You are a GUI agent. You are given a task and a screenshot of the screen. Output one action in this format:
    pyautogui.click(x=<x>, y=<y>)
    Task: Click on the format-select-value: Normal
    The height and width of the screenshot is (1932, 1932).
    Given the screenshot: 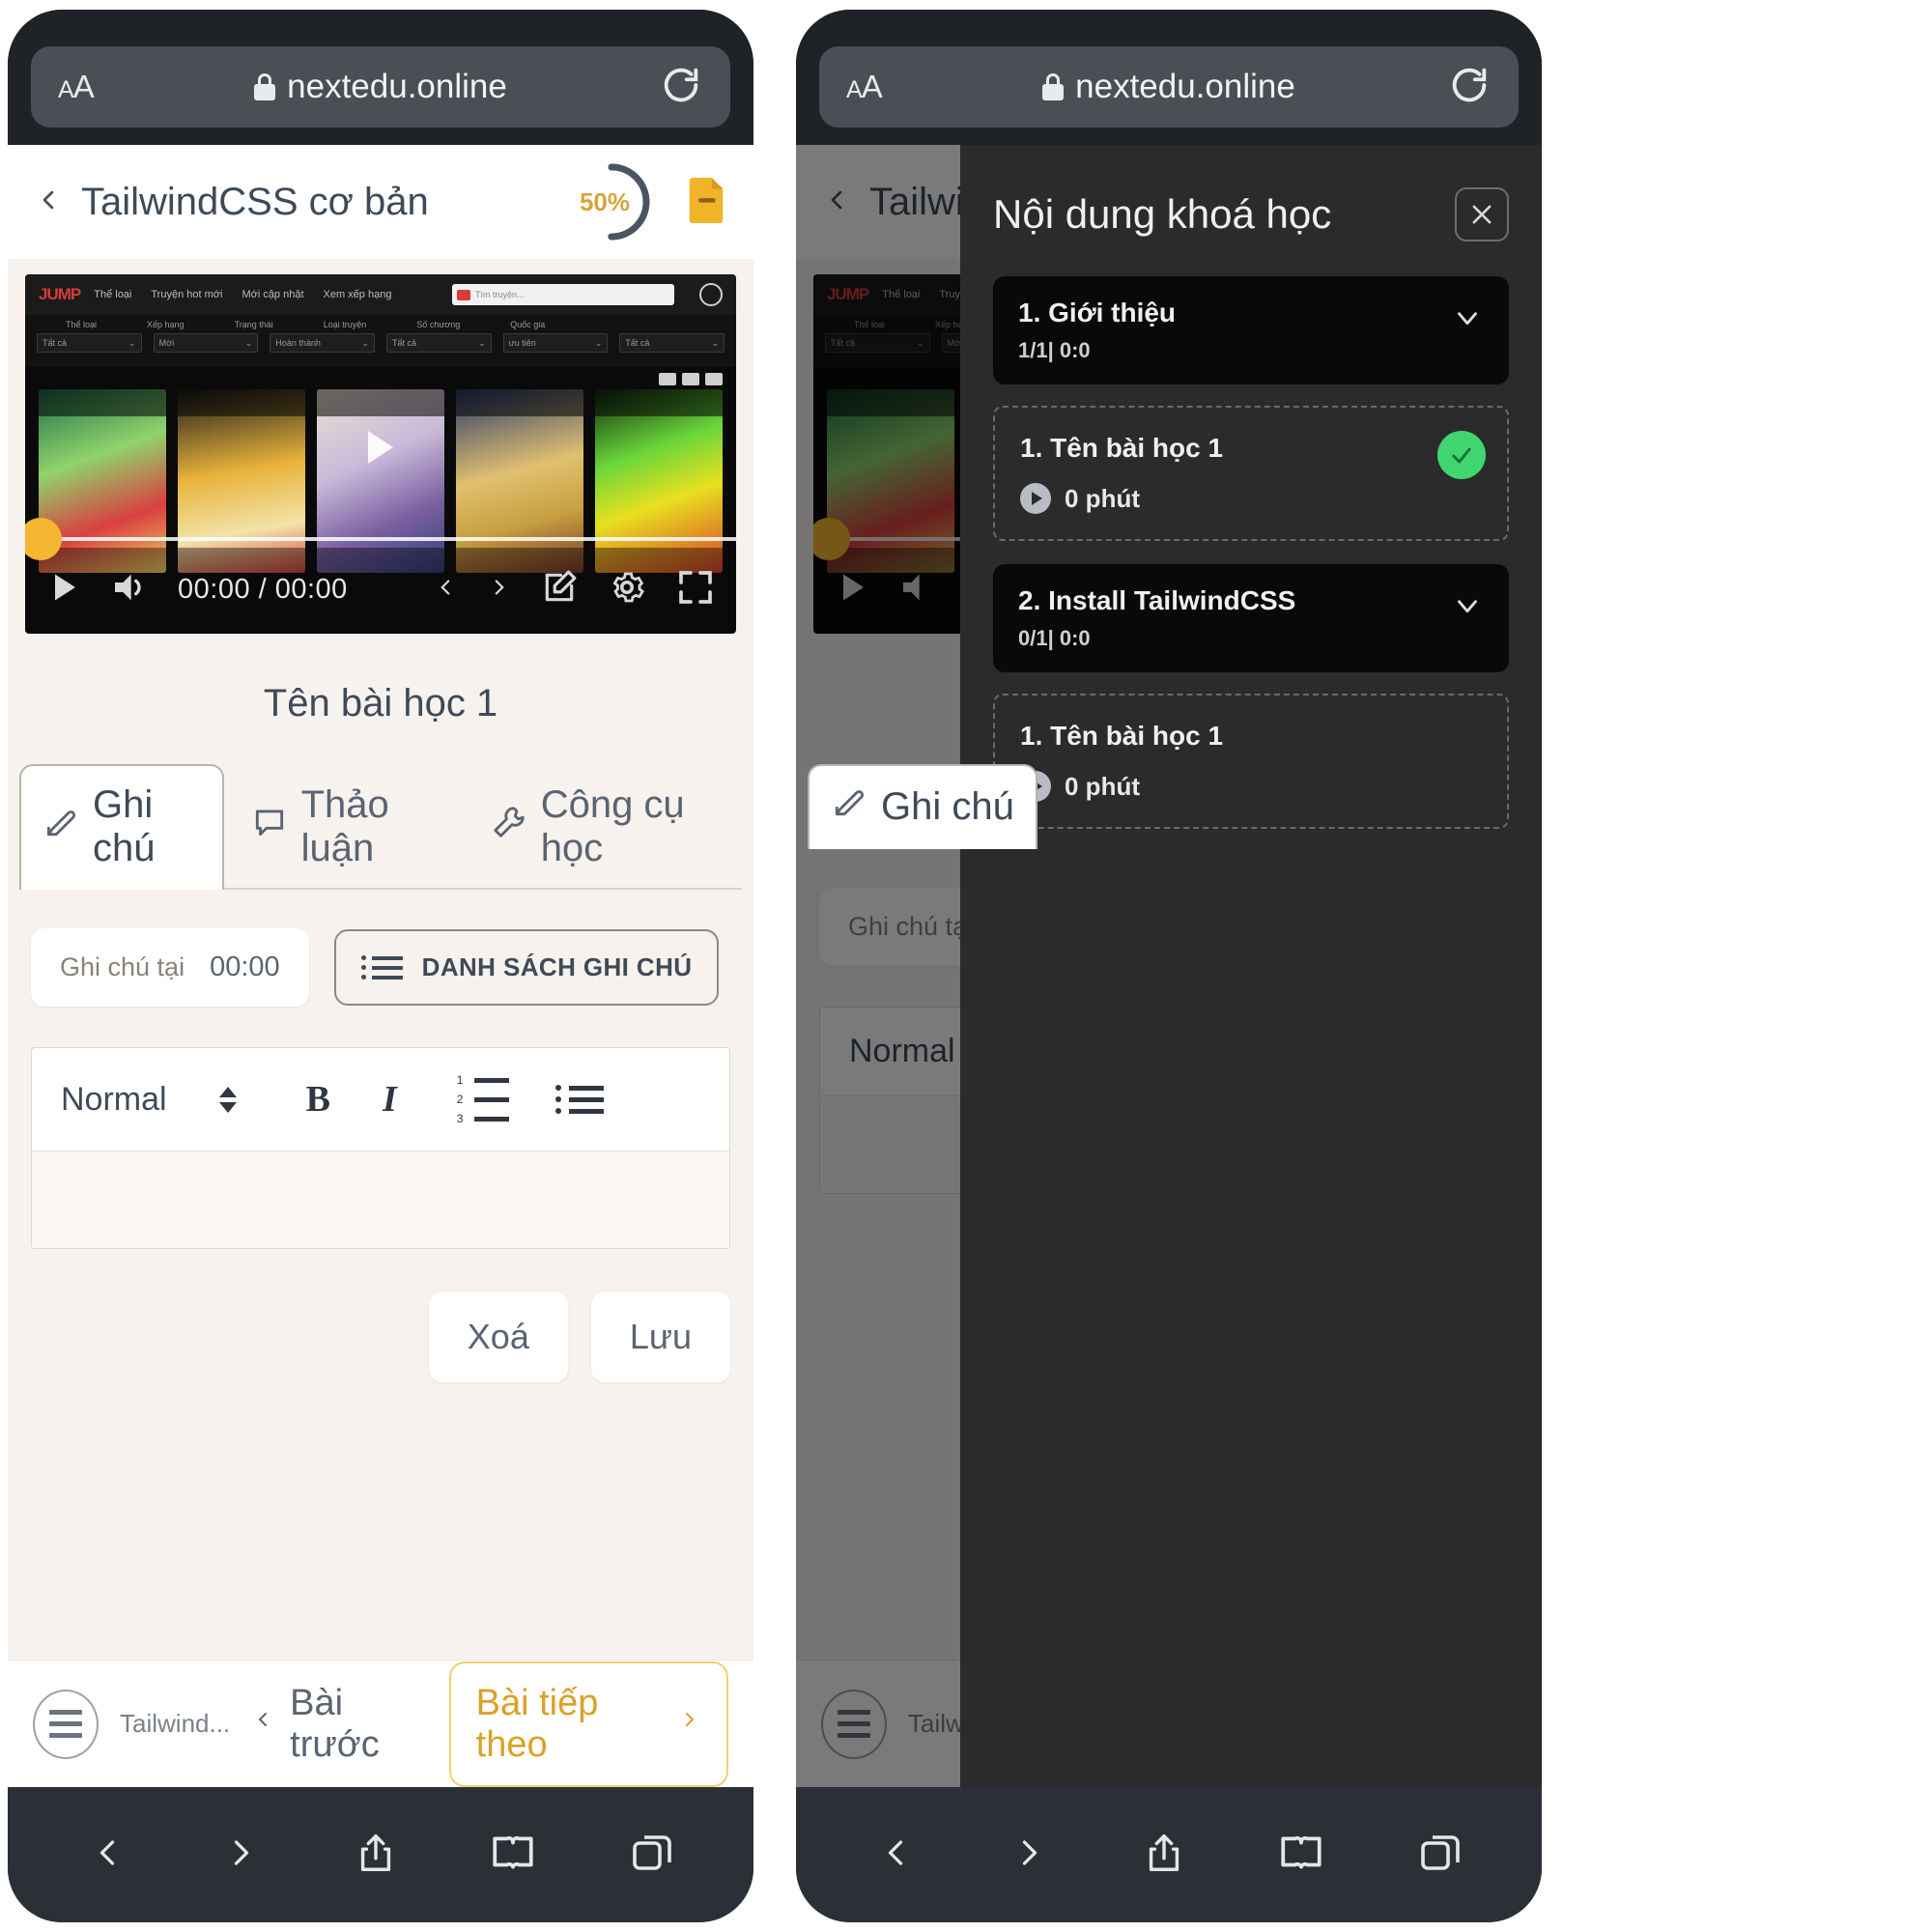 What is the action you would take?
    pyautogui.click(x=114, y=1099)
    